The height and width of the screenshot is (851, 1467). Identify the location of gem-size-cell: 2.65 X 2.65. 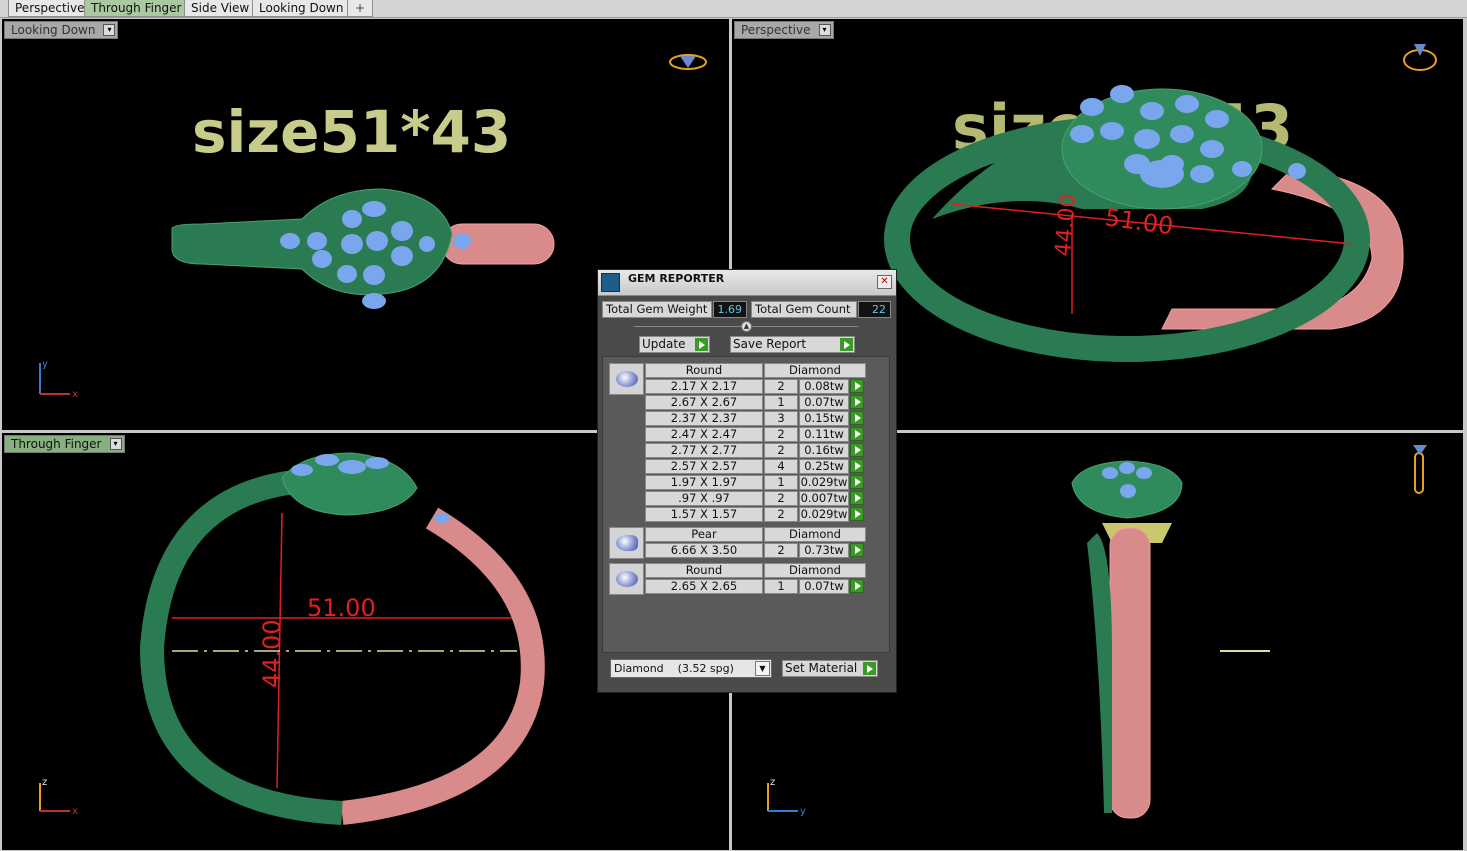
(704, 586).